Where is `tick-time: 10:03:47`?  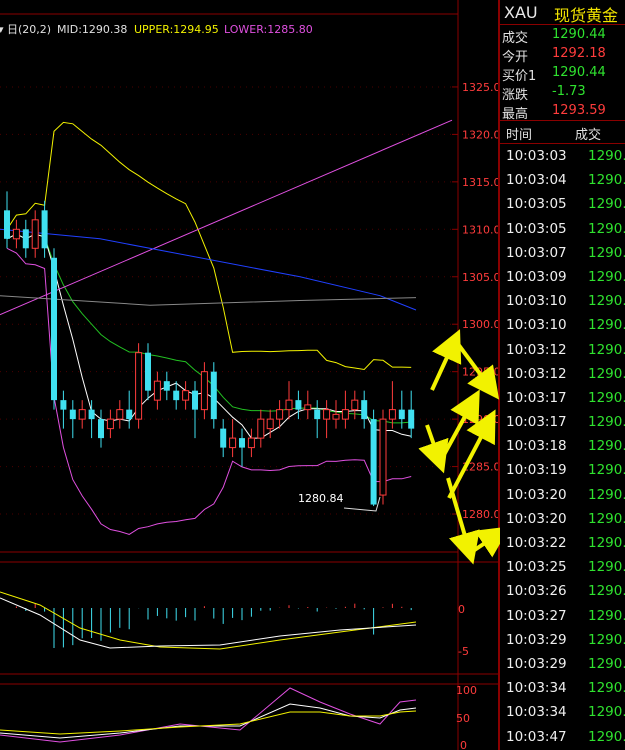
tick-time: 10:03:47 is located at coordinates (536, 736).